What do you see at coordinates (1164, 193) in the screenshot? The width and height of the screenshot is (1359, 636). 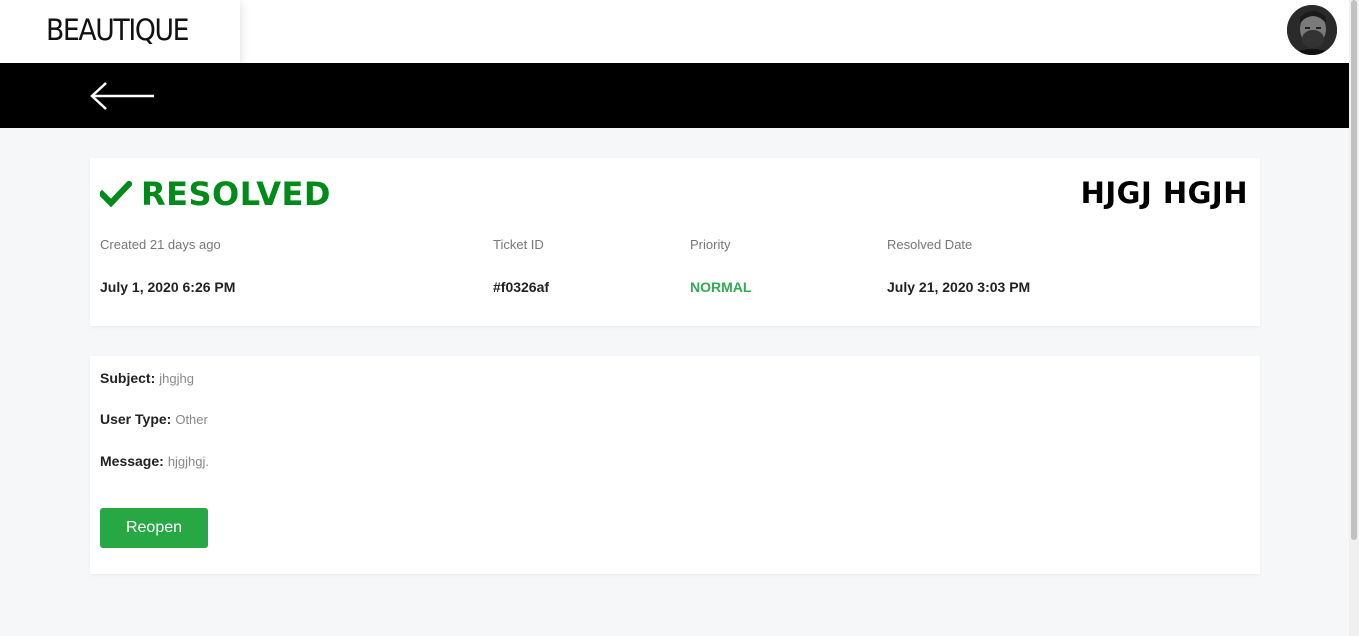 I see `ticket-title: HJGJ HGJH` at bounding box center [1164, 193].